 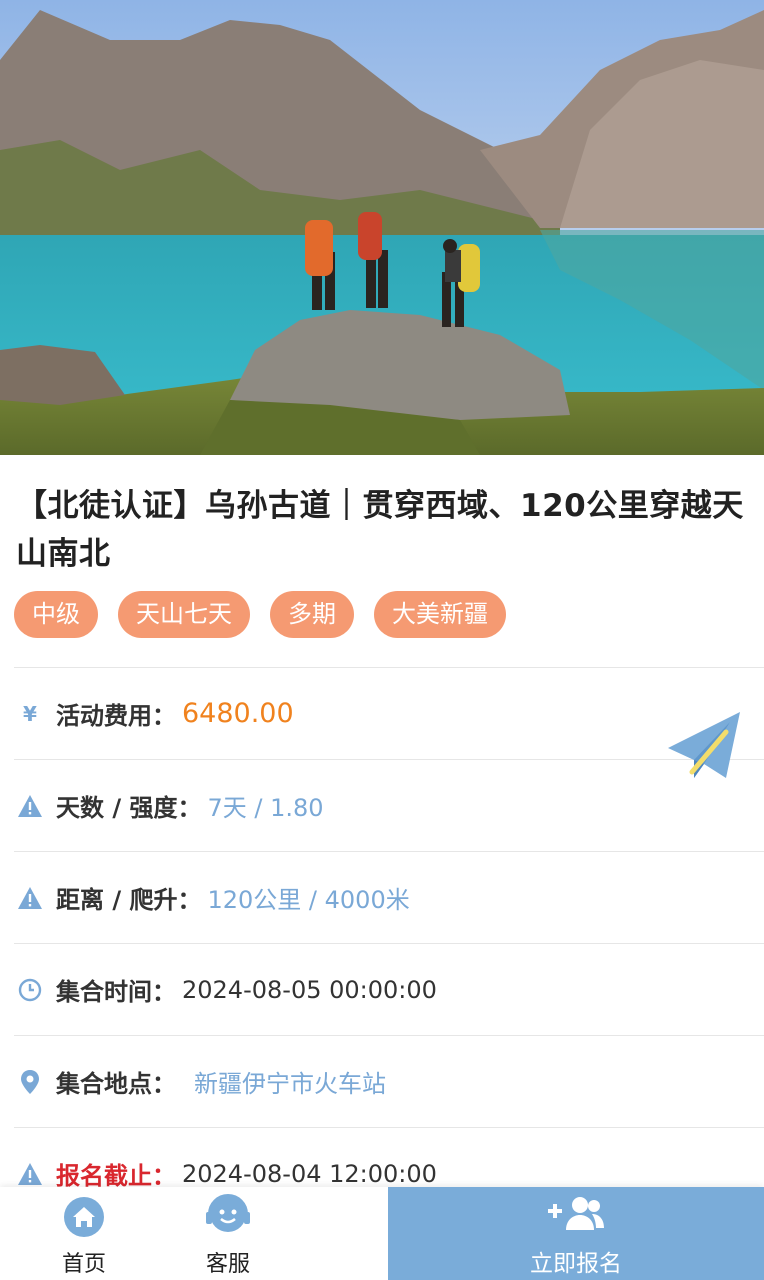 I want to click on nav-home-label: 首页, so click(x=83, y=1264).